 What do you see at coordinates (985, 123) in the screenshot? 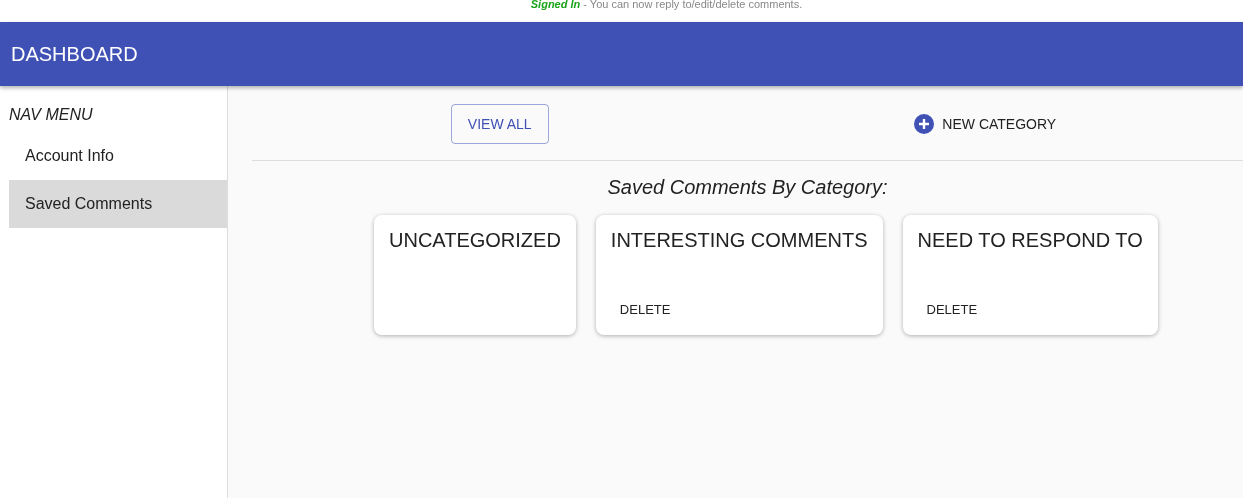
I see `new-category-button: NEW CATEGORY` at bounding box center [985, 123].